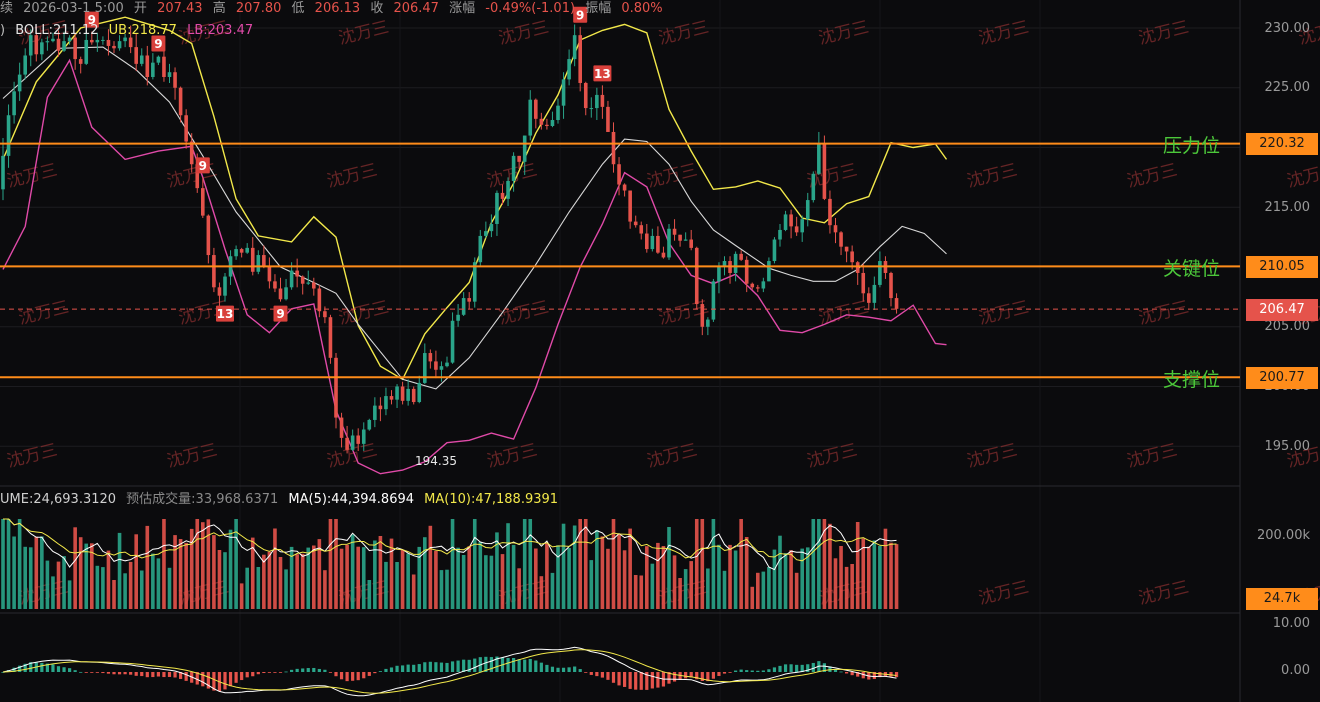 The image size is (1320, 702). Describe the element at coordinates (450, 671) in the screenshot. I see `macd-pane` at that location.